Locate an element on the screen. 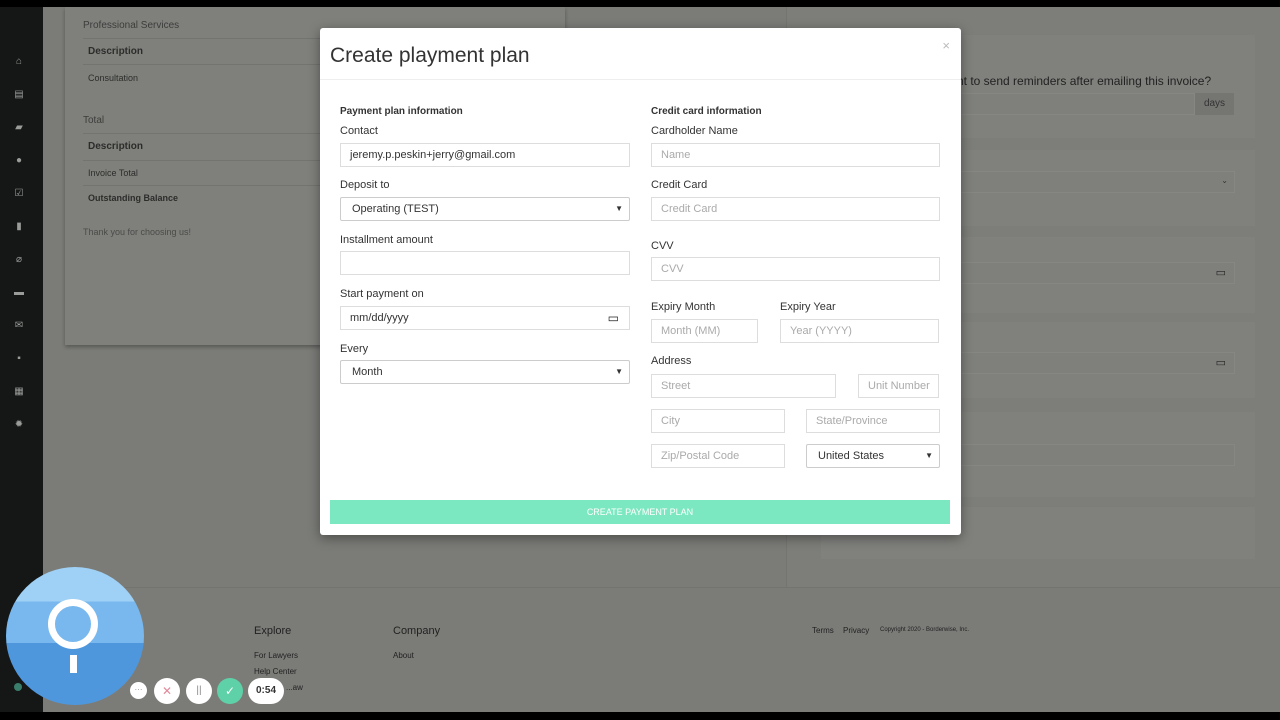 Image resolution: width=1280 pixels, height=720 pixels. text-input is located at coordinates (1091, 455).